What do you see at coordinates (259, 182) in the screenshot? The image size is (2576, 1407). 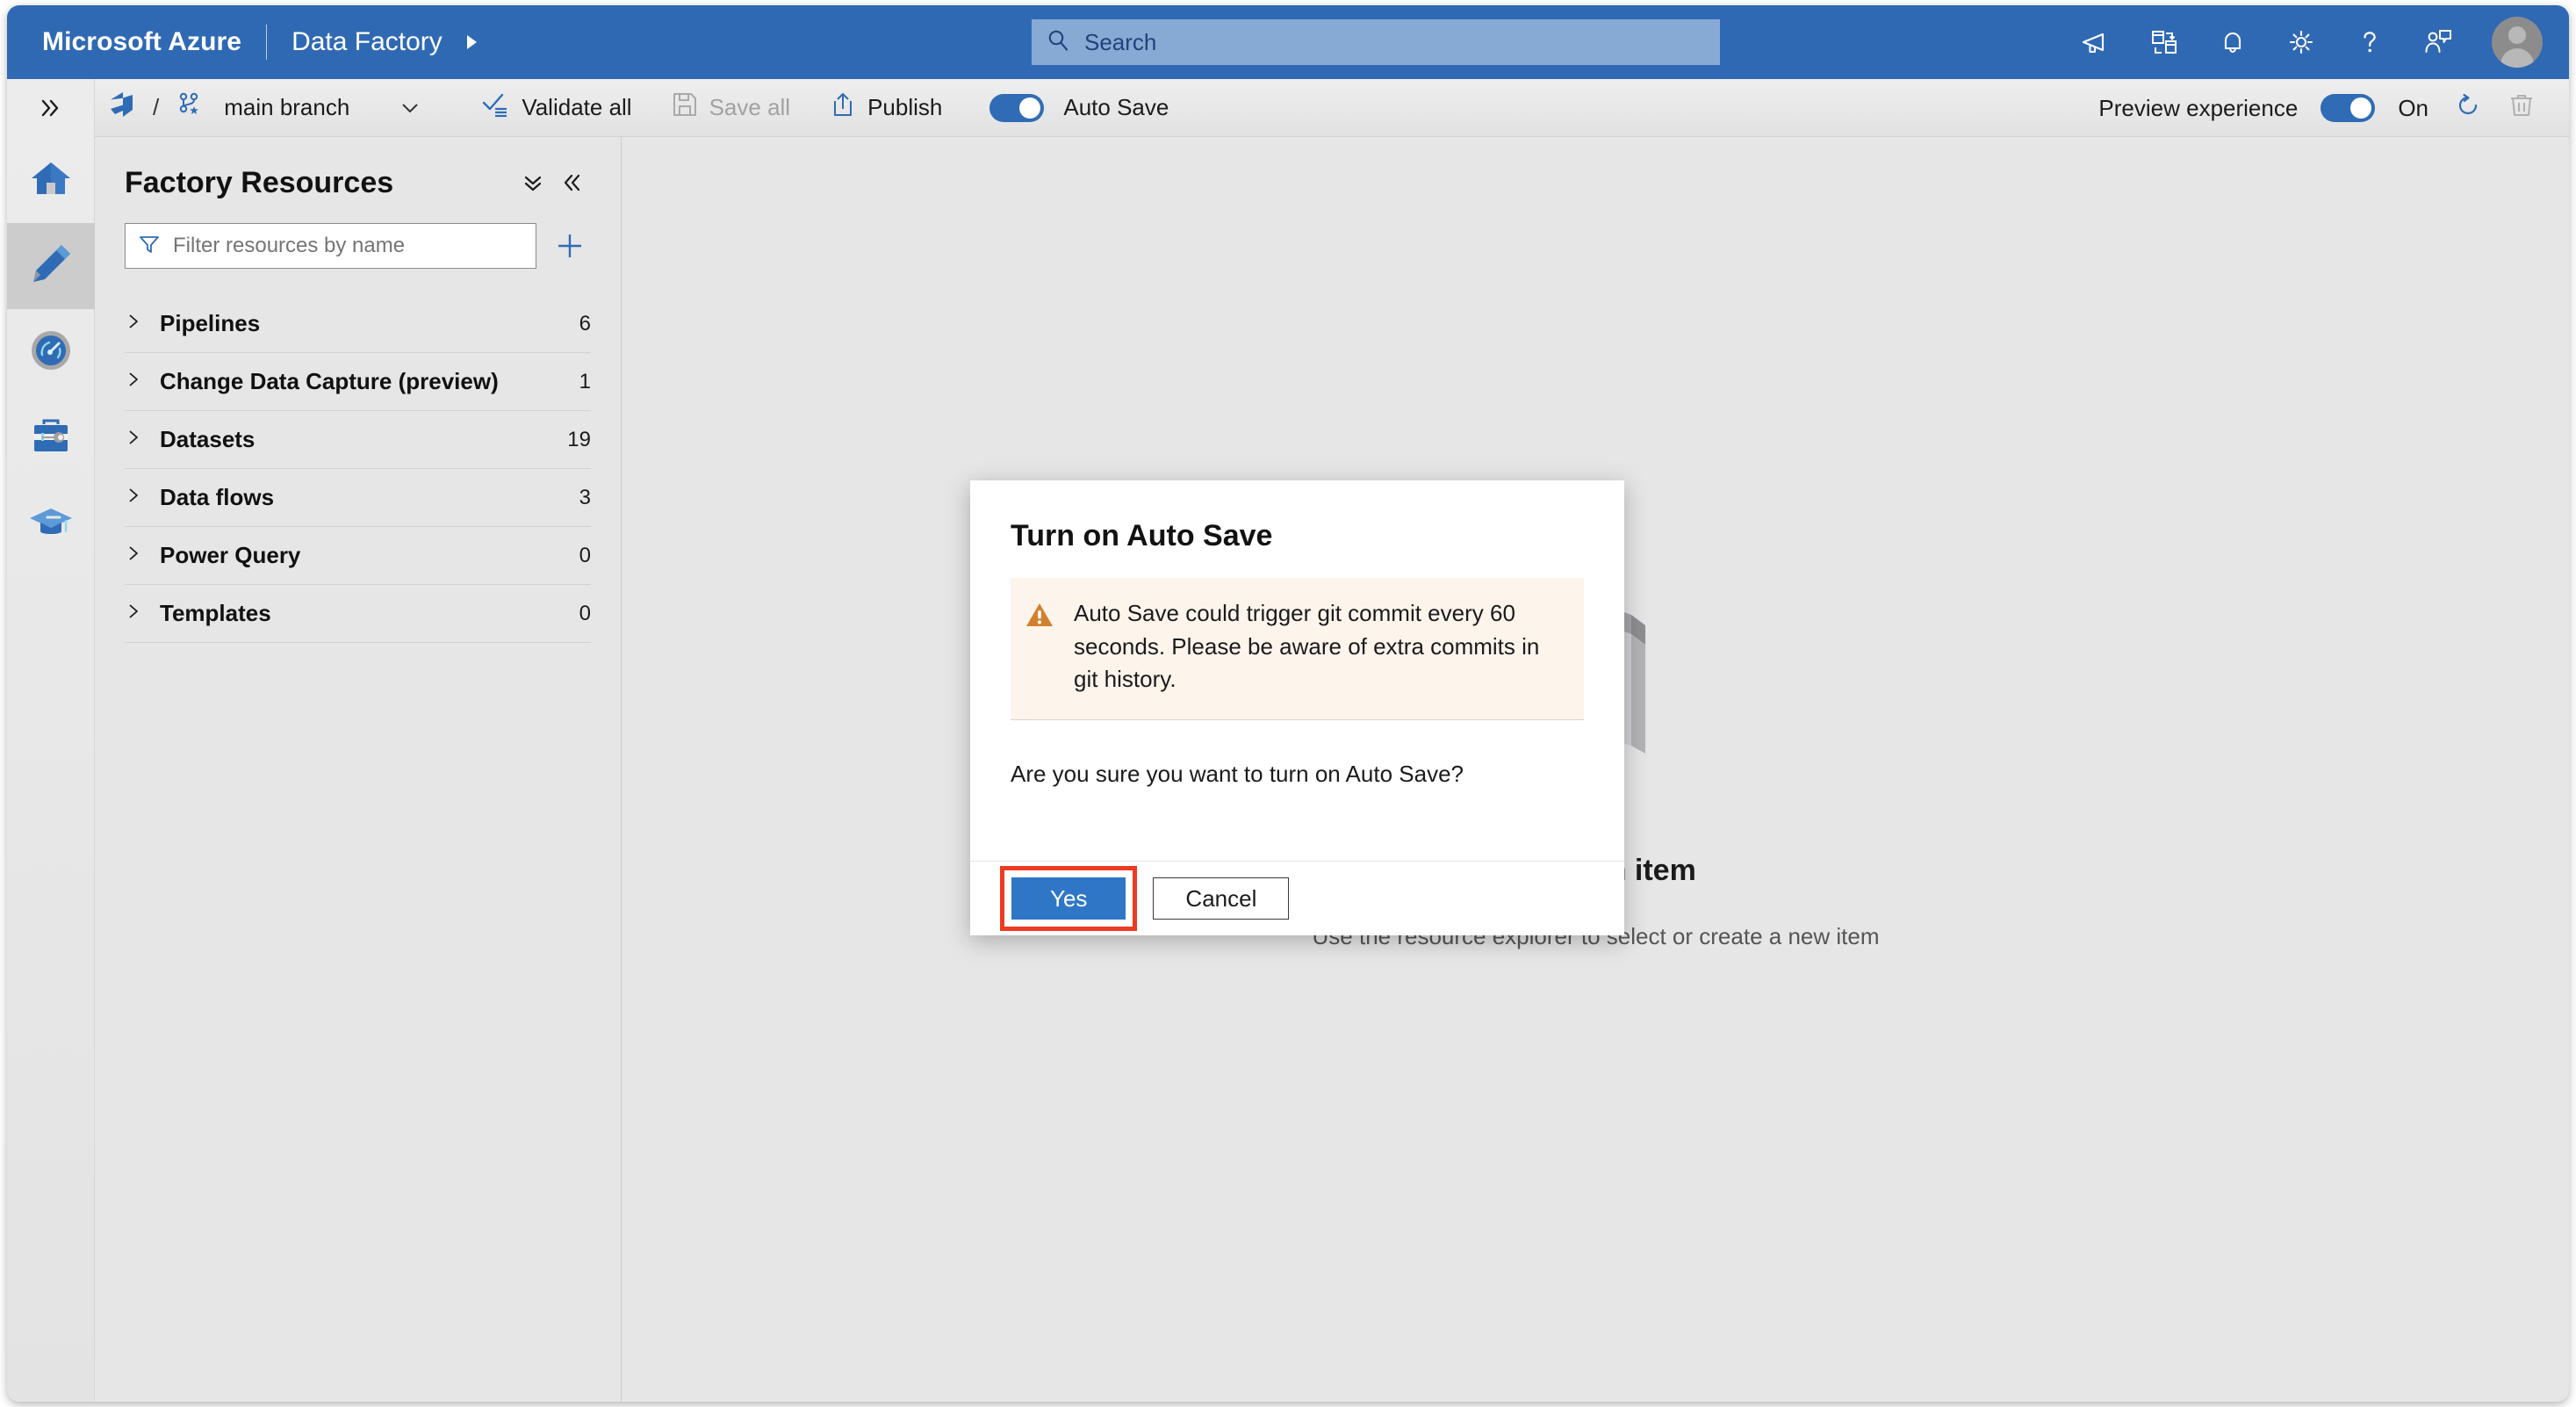 I see `page-title: Factory Resources` at bounding box center [259, 182].